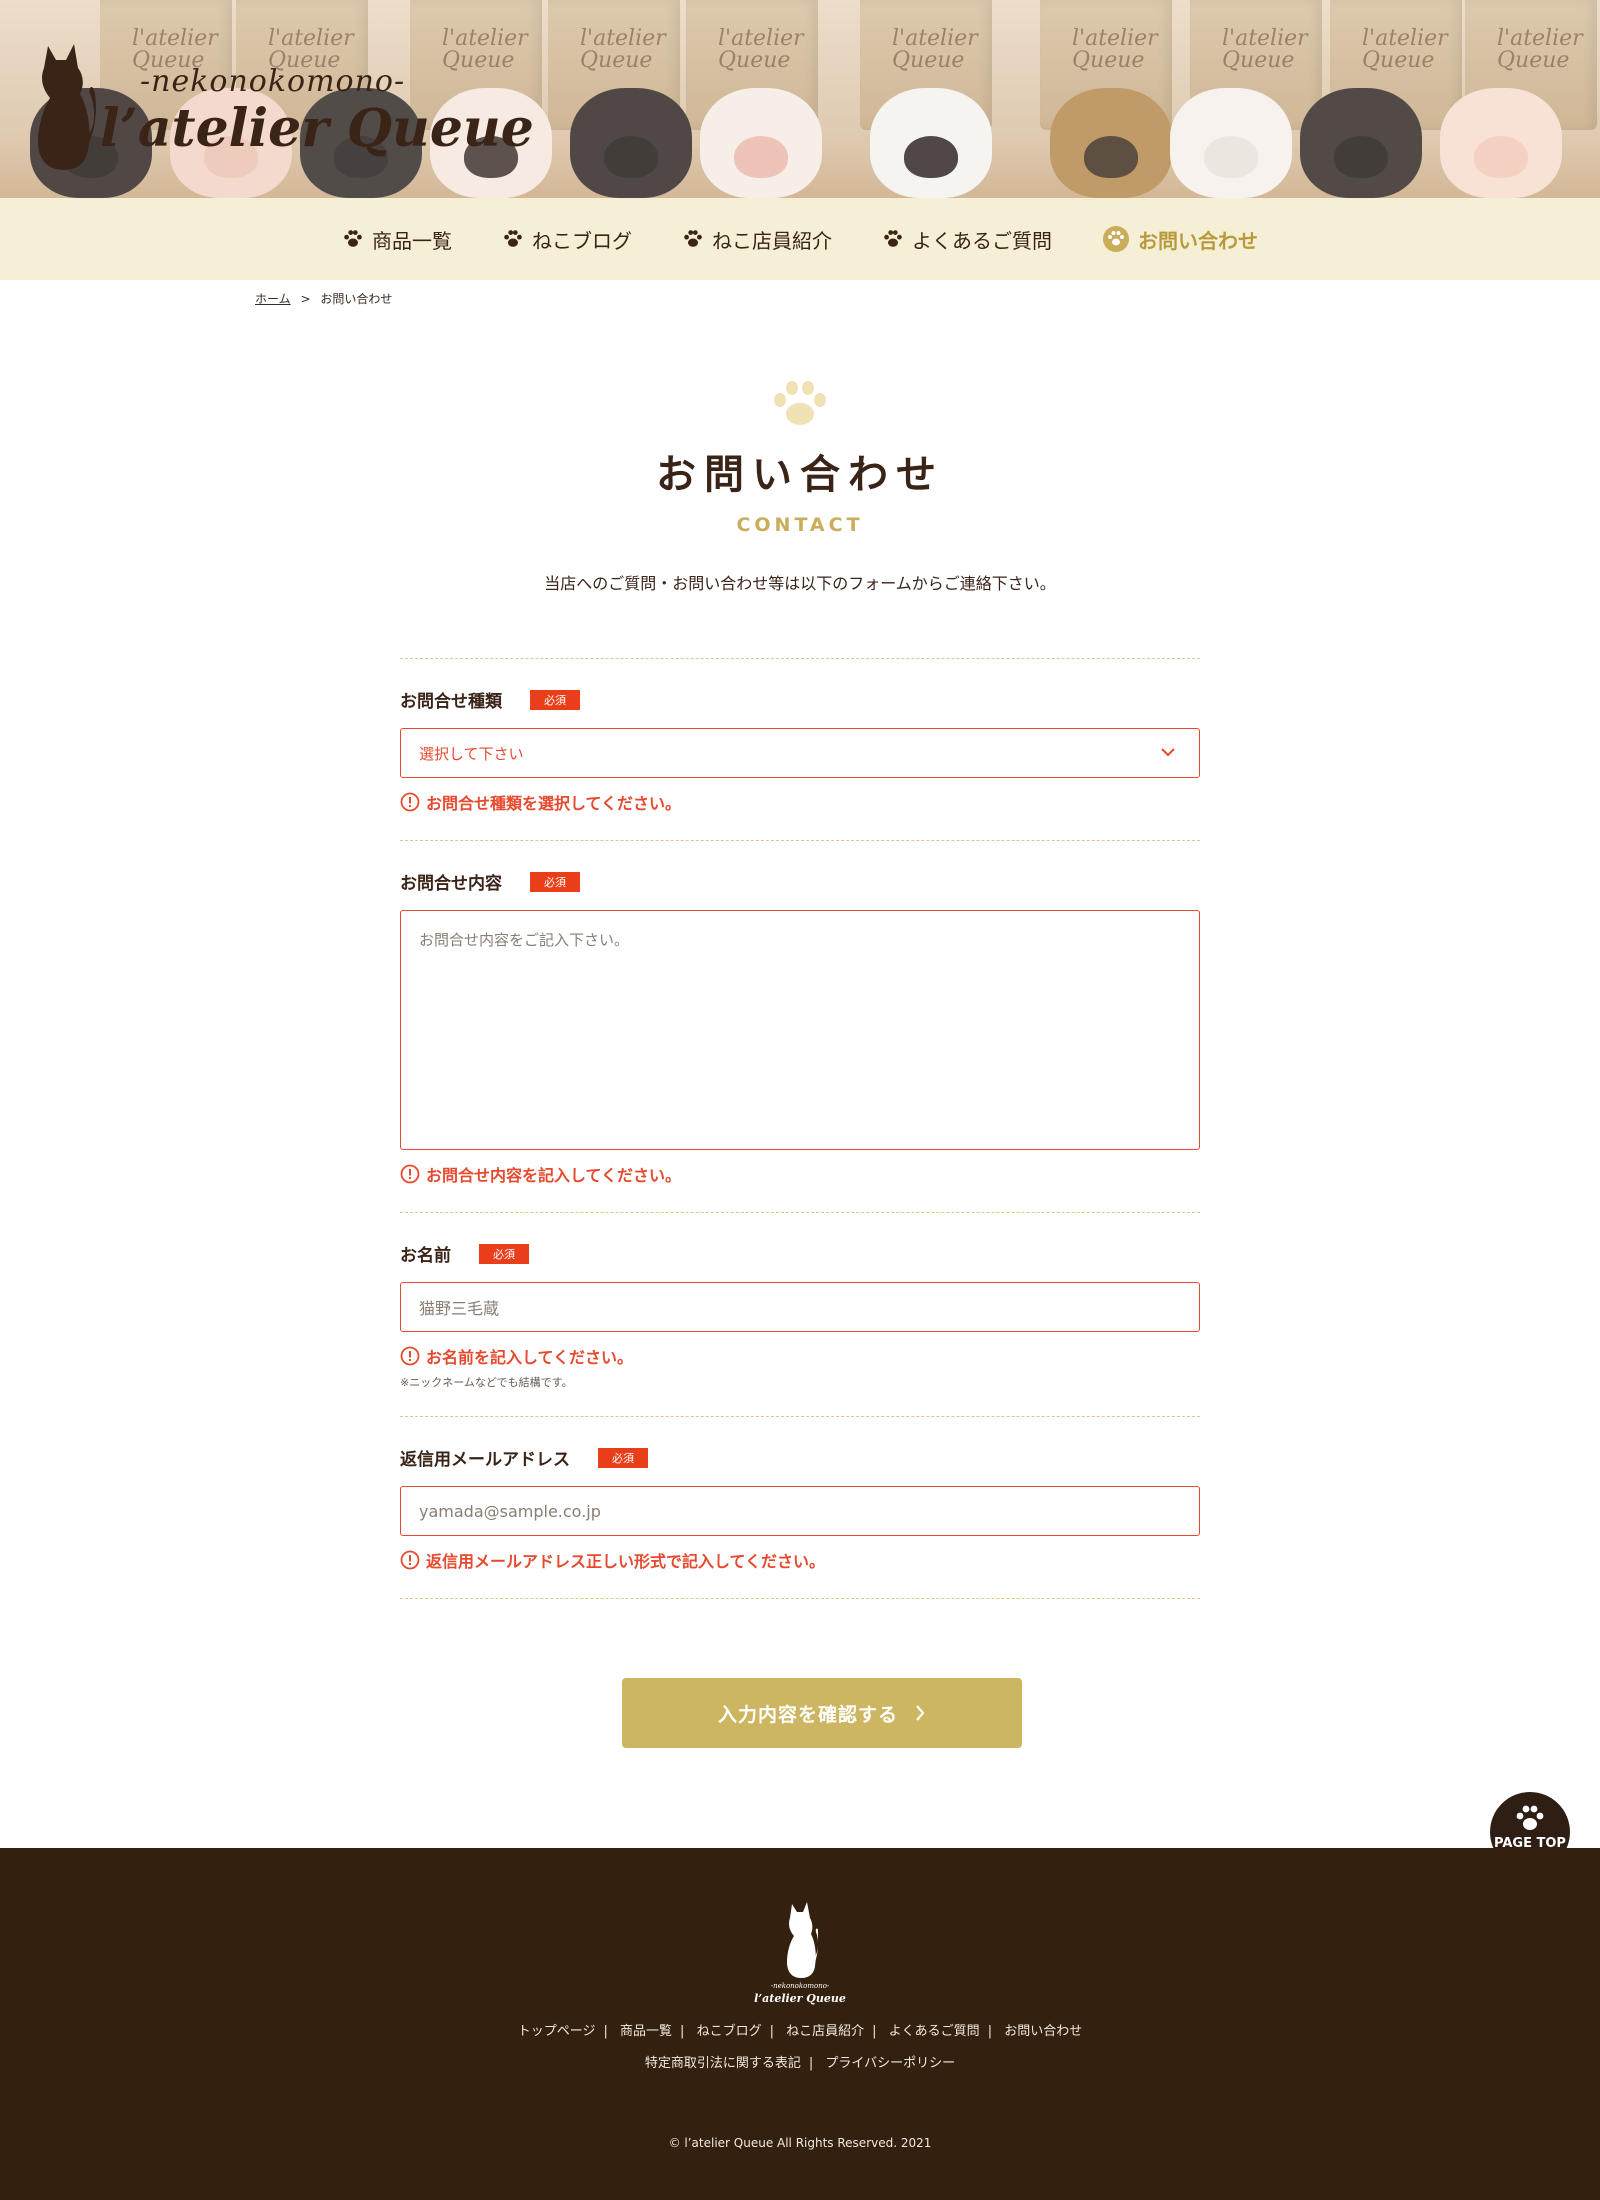 This screenshot has width=1600, height=2200. I want to click on footer-link: プライバシーポリシー, so click(890, 2063).